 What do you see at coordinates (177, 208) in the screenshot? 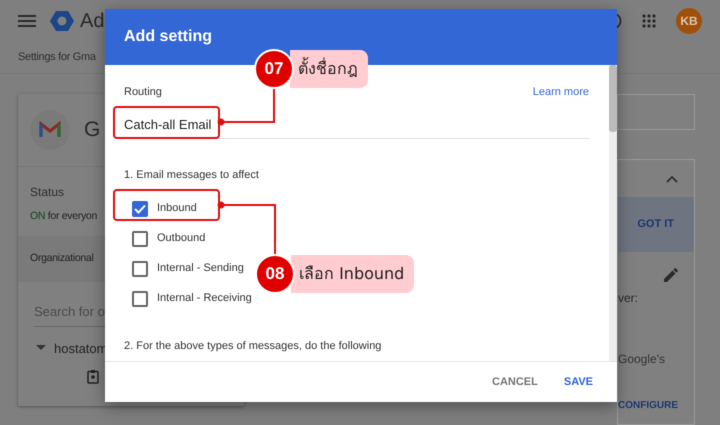
I see `option-label: Inbound` at bounding box center [177, 208].